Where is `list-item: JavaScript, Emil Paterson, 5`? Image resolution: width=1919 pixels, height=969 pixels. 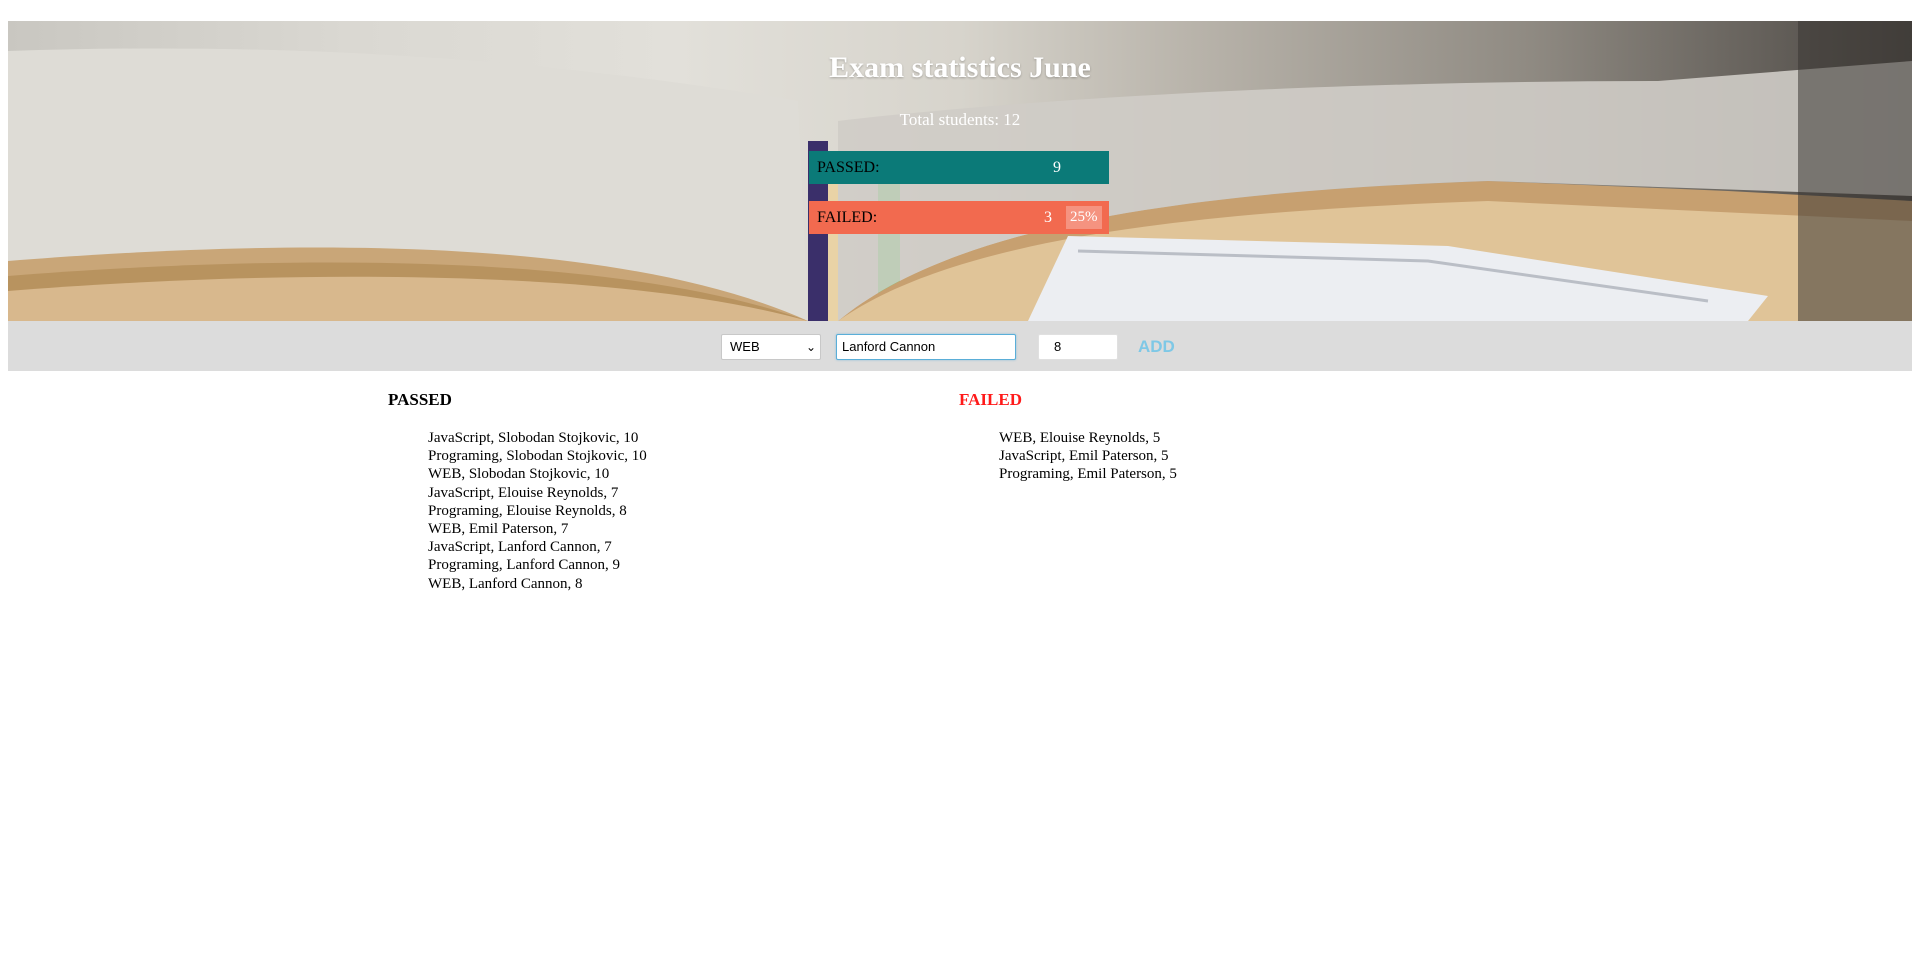 list-item: JavaScript, Emil Paterson, 5 is located at coordinates (1084, 456).